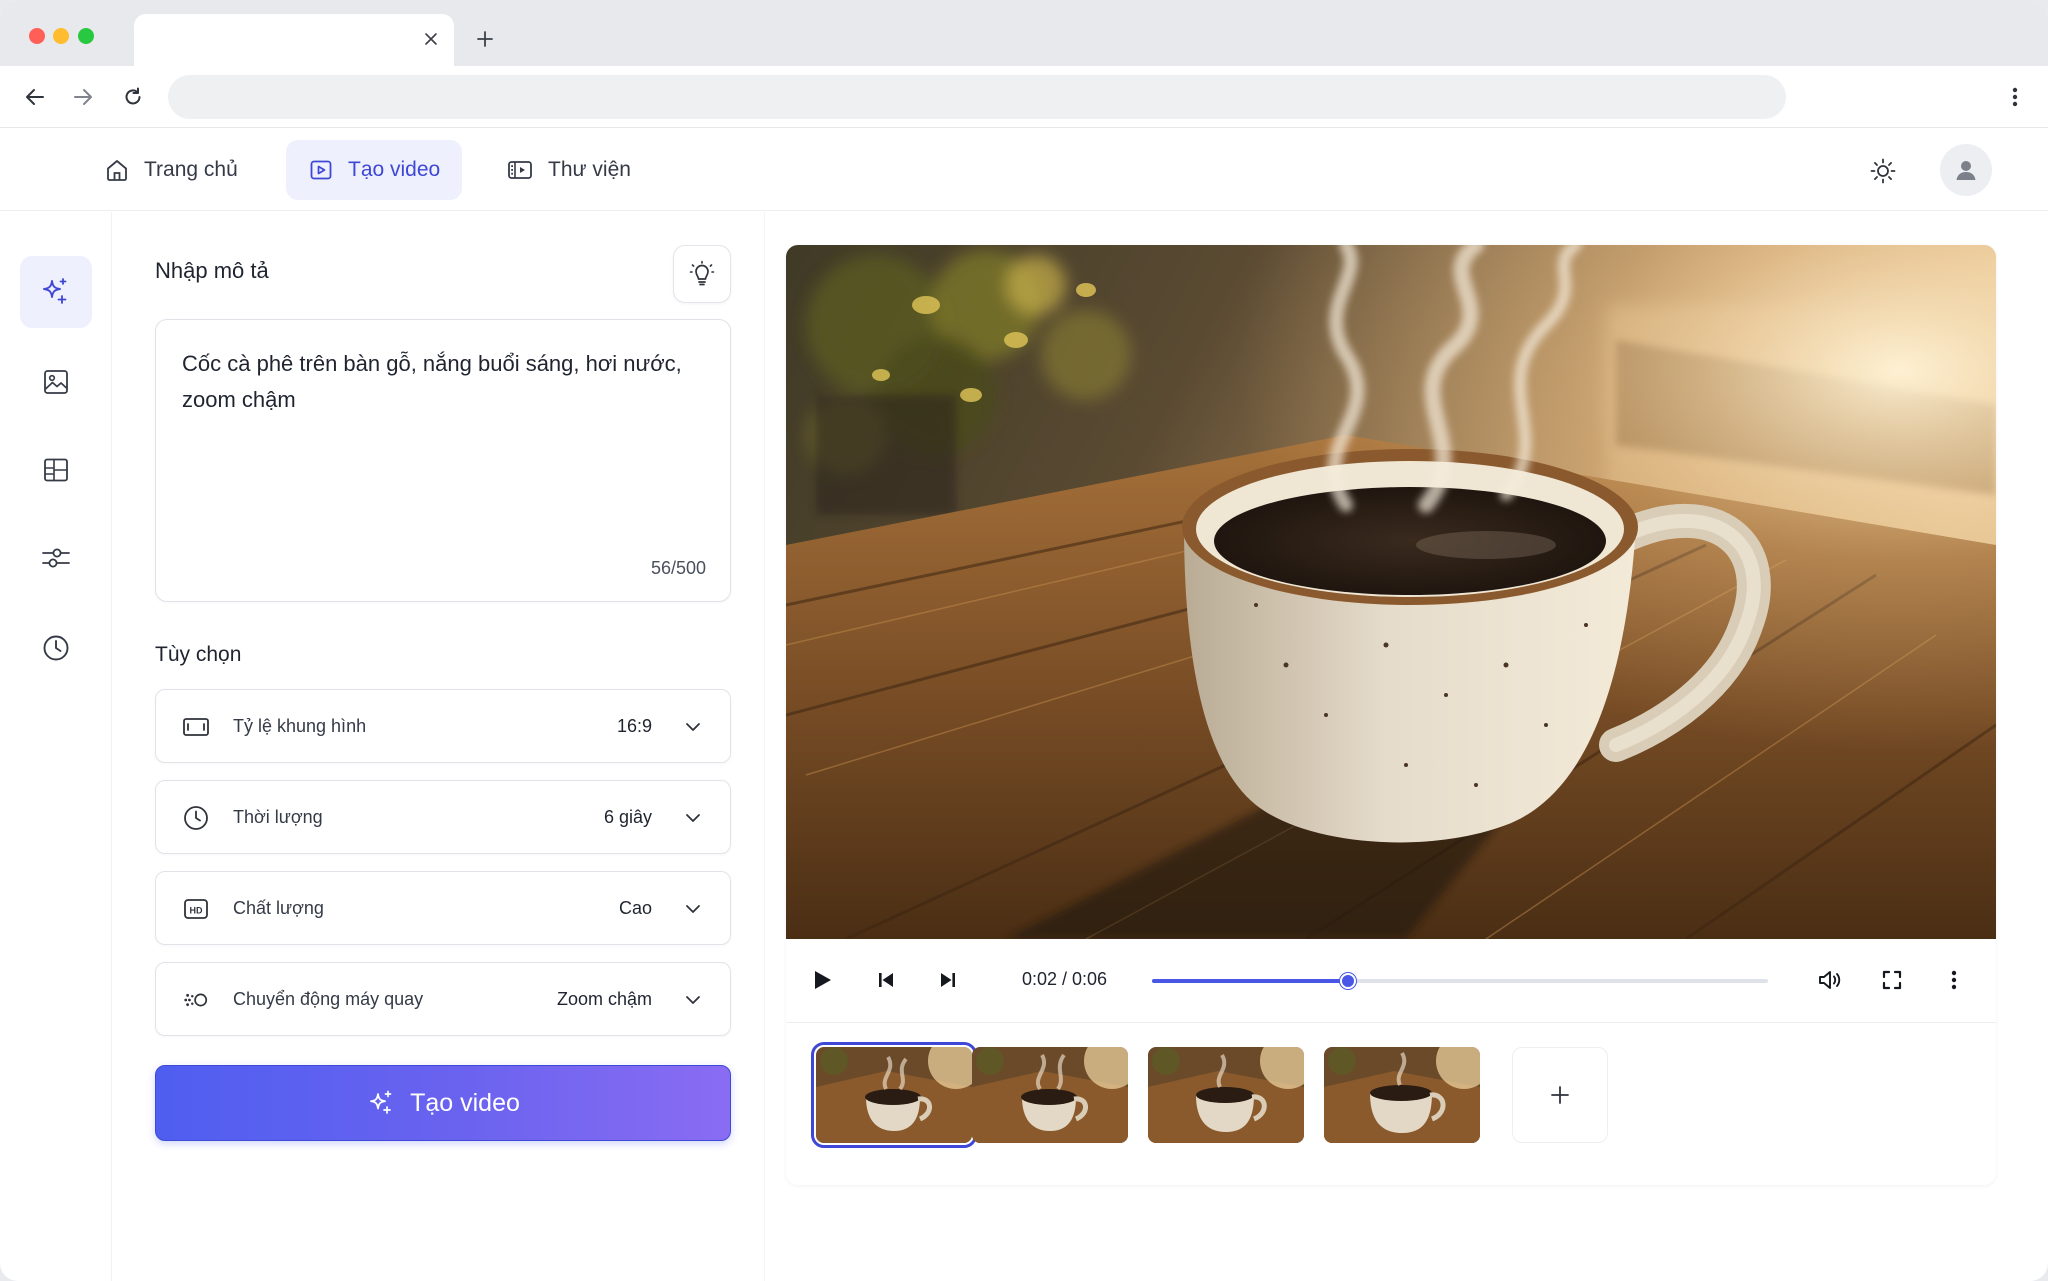 Image resolution: width=2048 pixels, height=1281 pixels. I want to click on character-count: 56/500, so click(678, 568).